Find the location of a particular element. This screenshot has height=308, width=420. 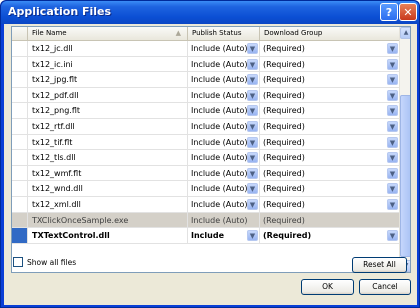

show-all-files-label: Show all files is located at coordinates (51, 262).